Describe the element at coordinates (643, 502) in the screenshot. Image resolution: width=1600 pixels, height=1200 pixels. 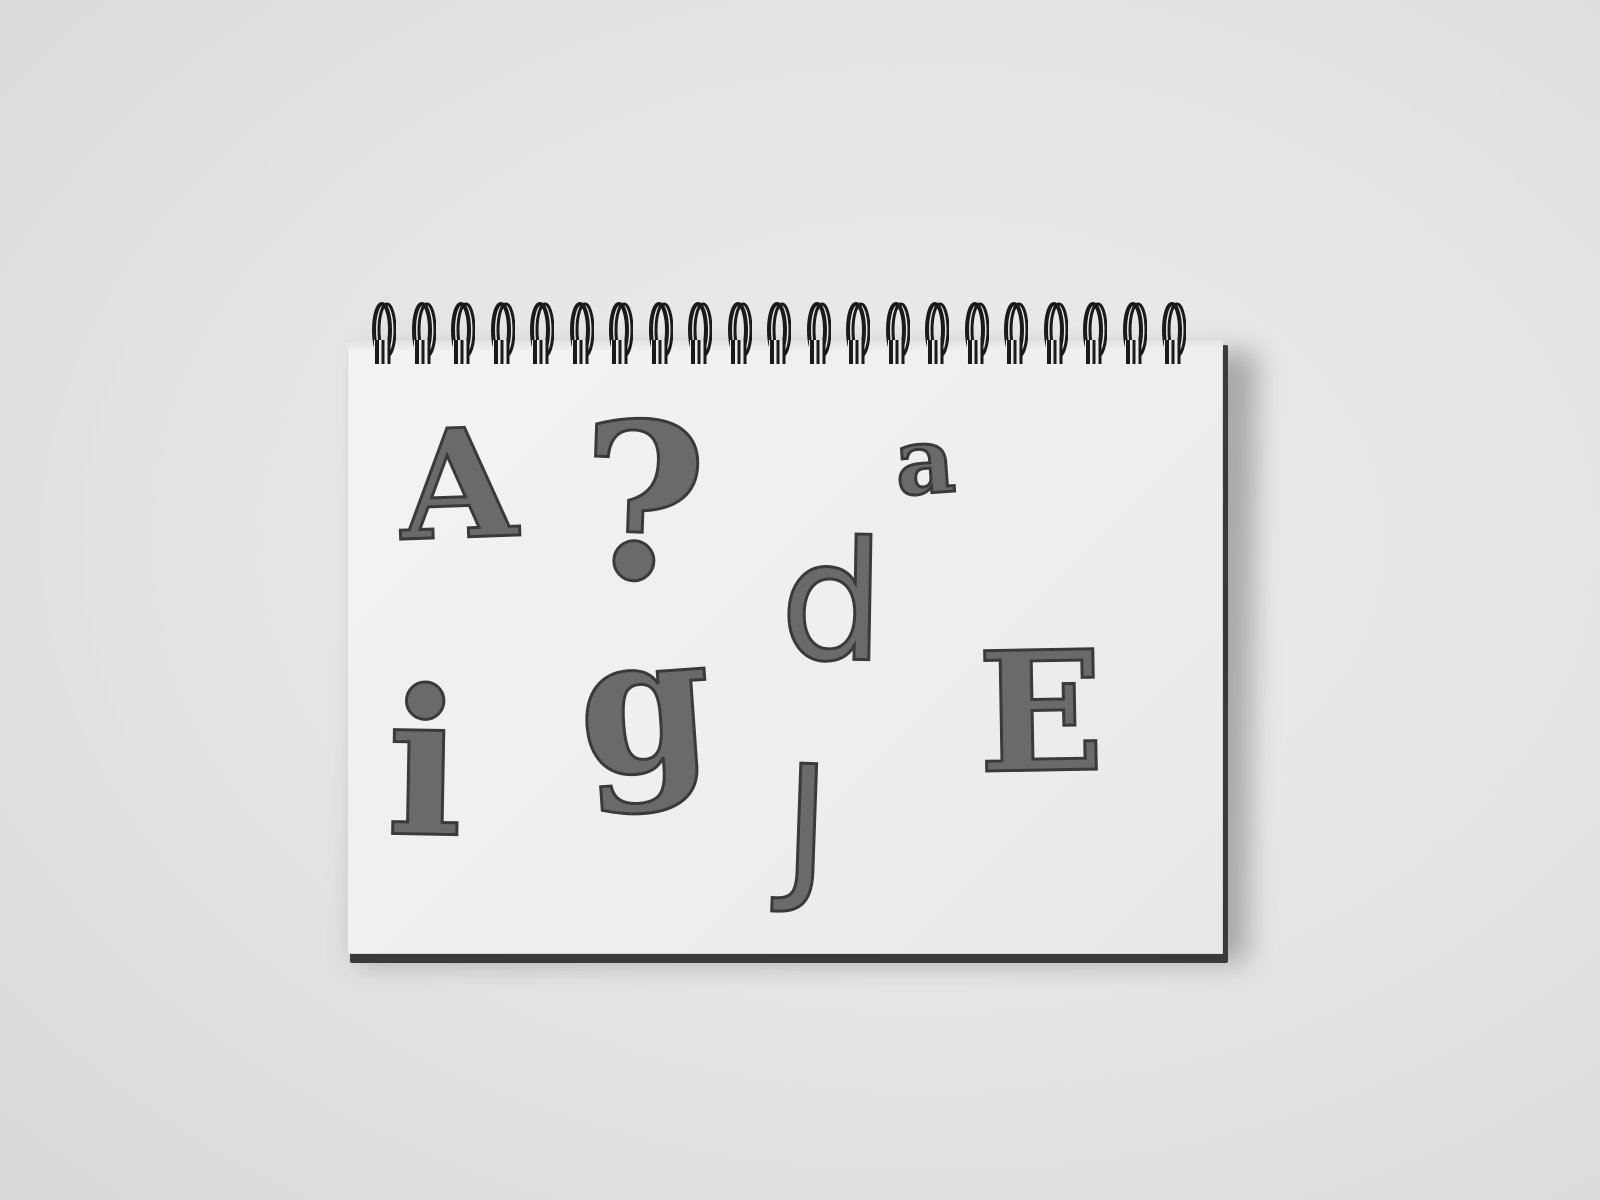
I see `letter-question-mark: ?` at that location.